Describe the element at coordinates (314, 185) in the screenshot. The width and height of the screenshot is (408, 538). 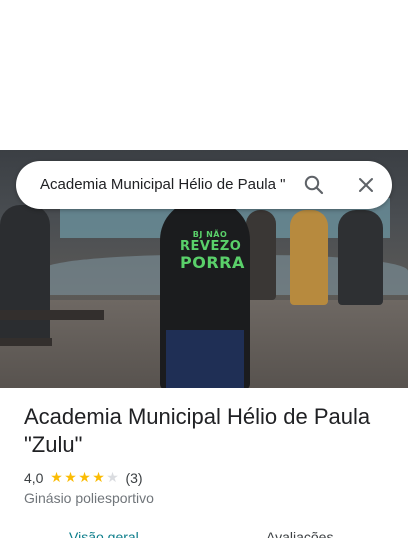
I see `search-icon` at that location.